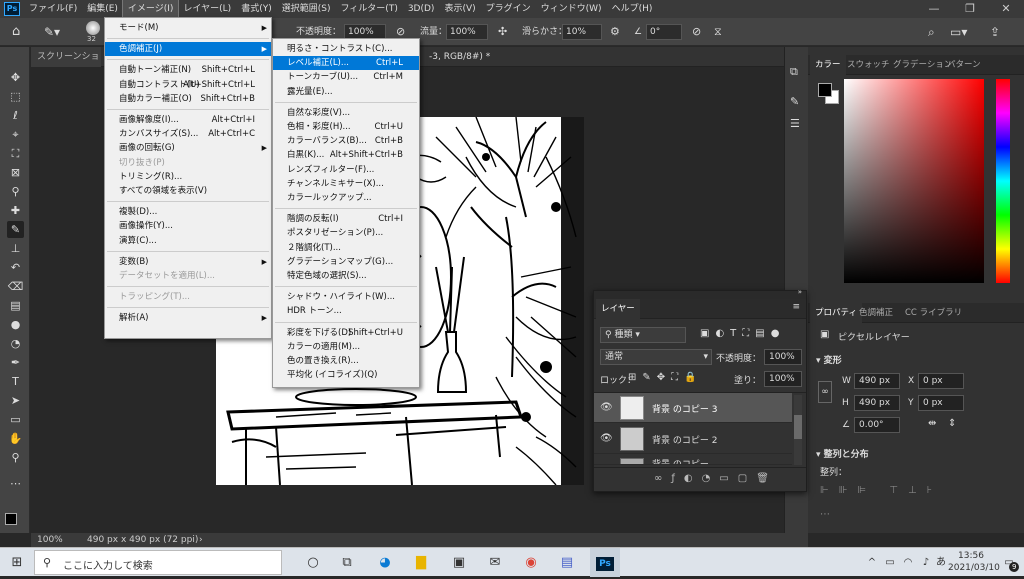 The height and width of the screenshot is (579, 1024). What do you see at coordinates (17, 562) in the screenshot?
I see `windows-start-icon: ⊞` at bounding box center [17, 562].